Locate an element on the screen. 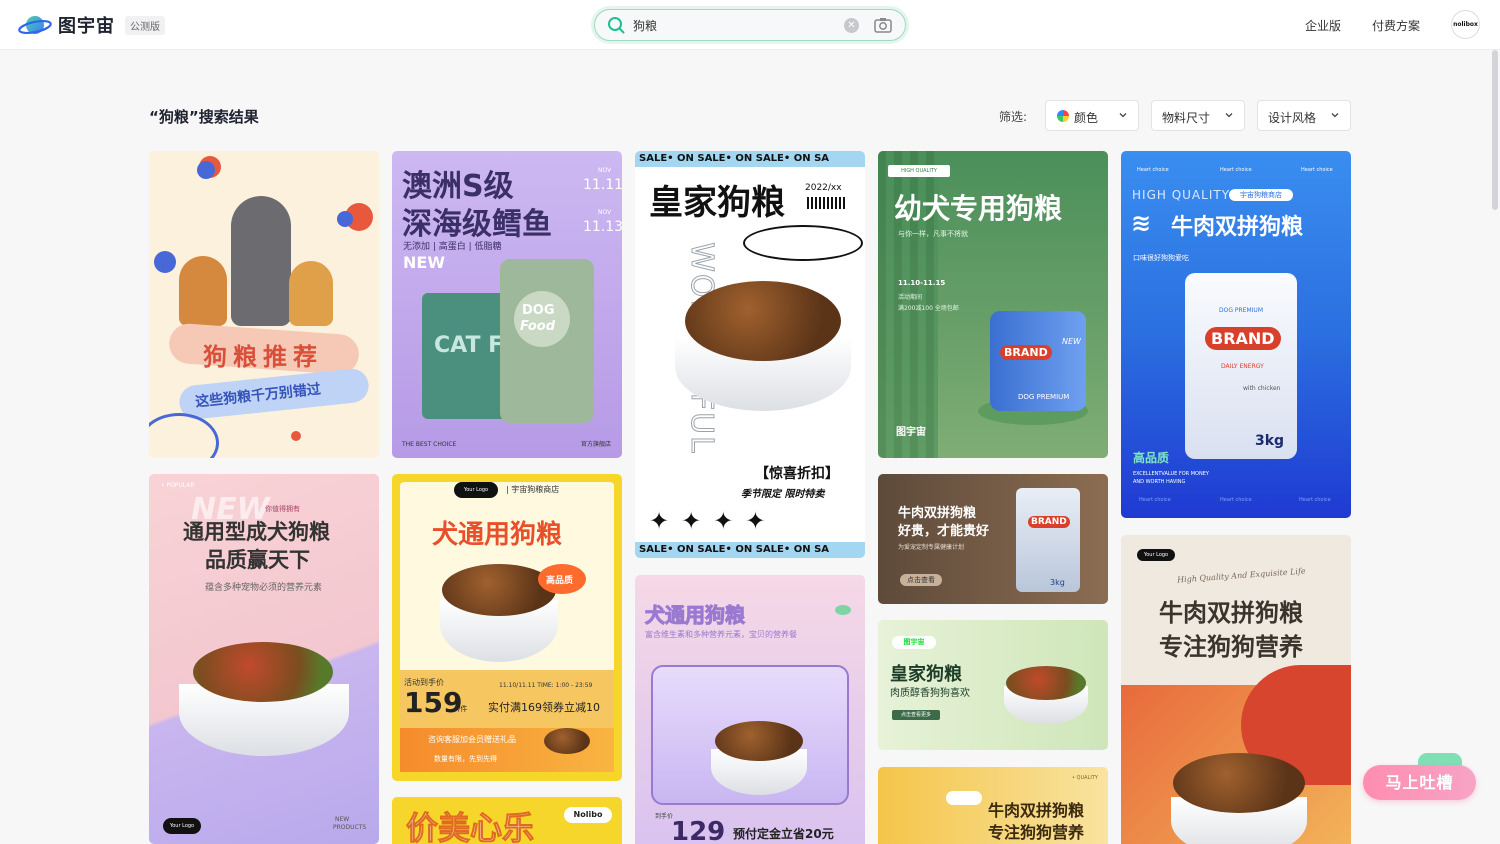  card-footer: 官方旗舰店 is located at coordinates (596, 444).